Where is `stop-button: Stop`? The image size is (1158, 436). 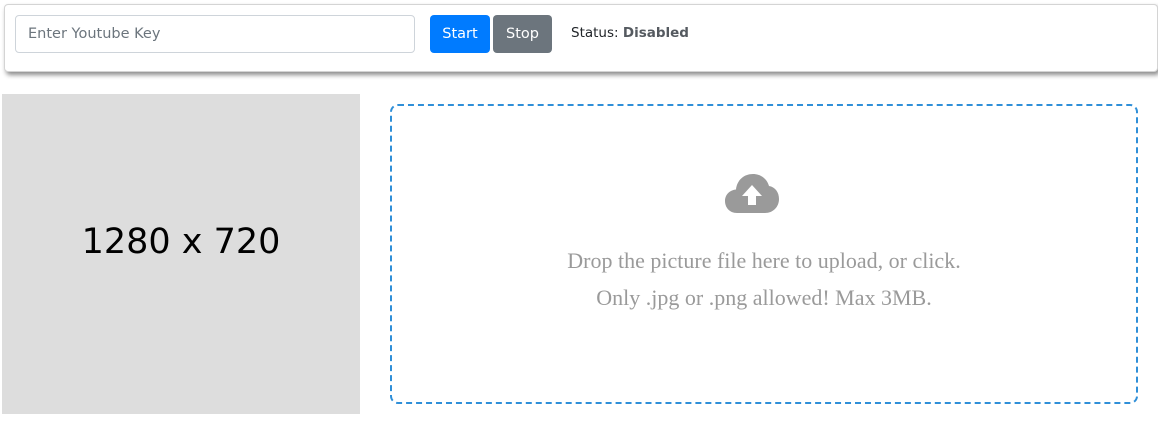 stop-button: Stop is located at coordinates (522, 34).